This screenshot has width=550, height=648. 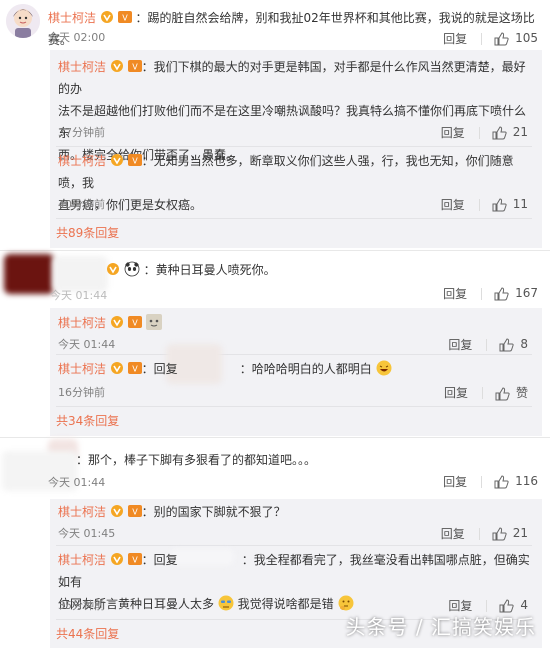 What do you see at coordinates (520, 204) in the screenshot?
I see `like-count: 11` at bounding box center [520, 204].